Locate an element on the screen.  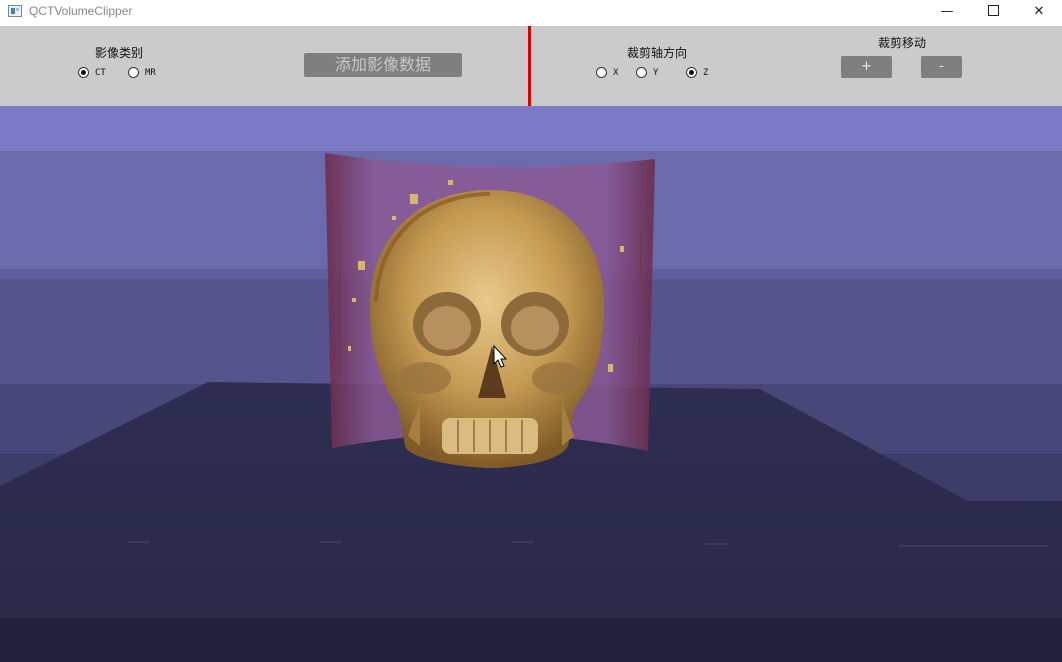
window-title: QCTVolumeClipper is located at coordinates (81, 11).